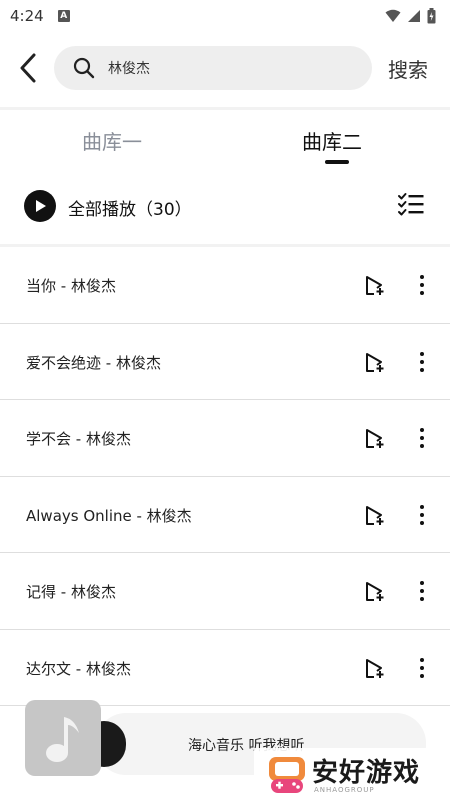 This screenshot has height=800, width=450. I want to click on play-all-button, so click(40, 206).